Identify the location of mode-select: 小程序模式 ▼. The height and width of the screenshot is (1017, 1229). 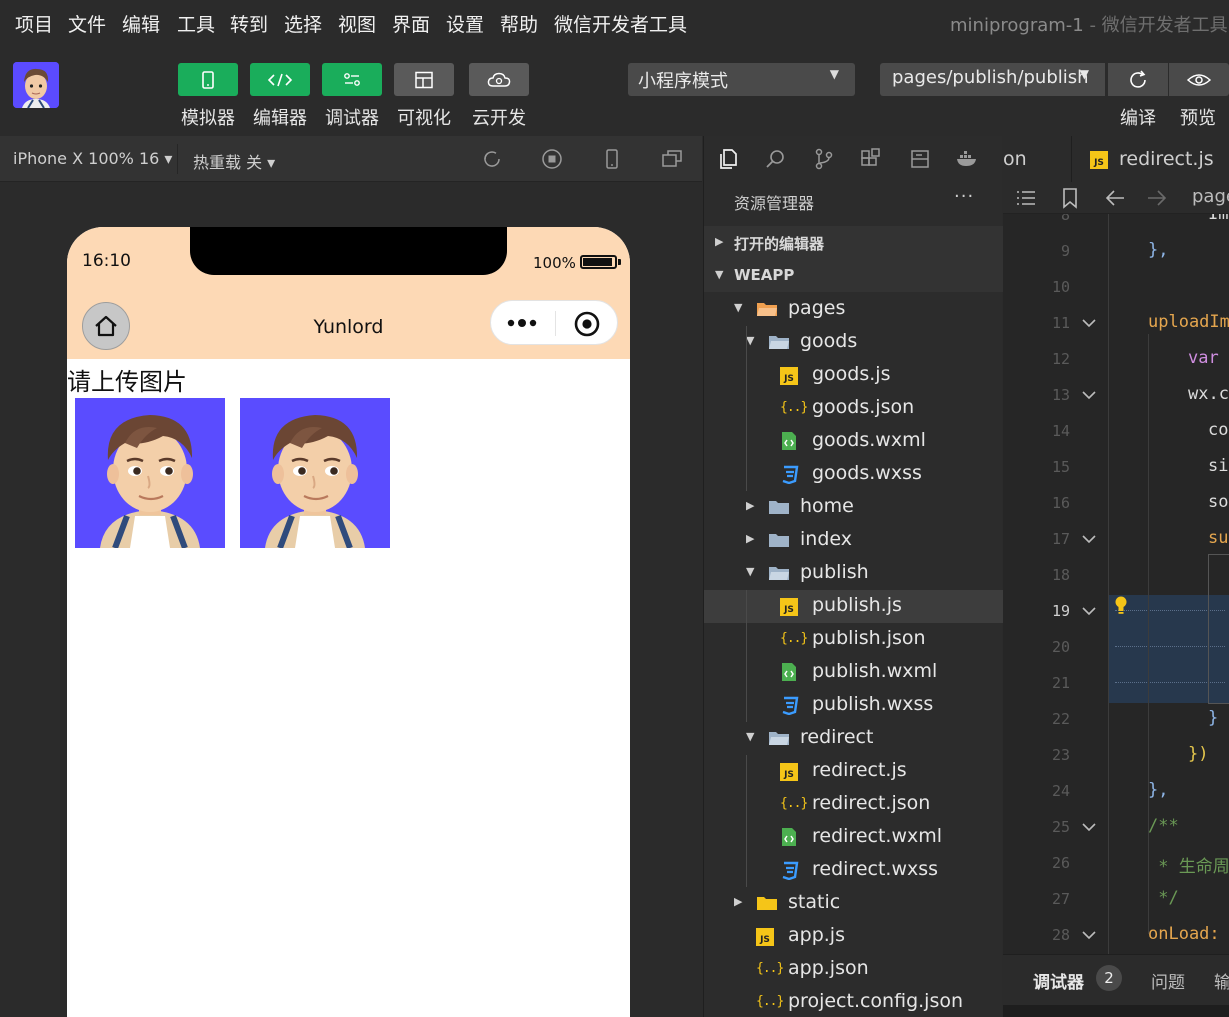
(741, 79).